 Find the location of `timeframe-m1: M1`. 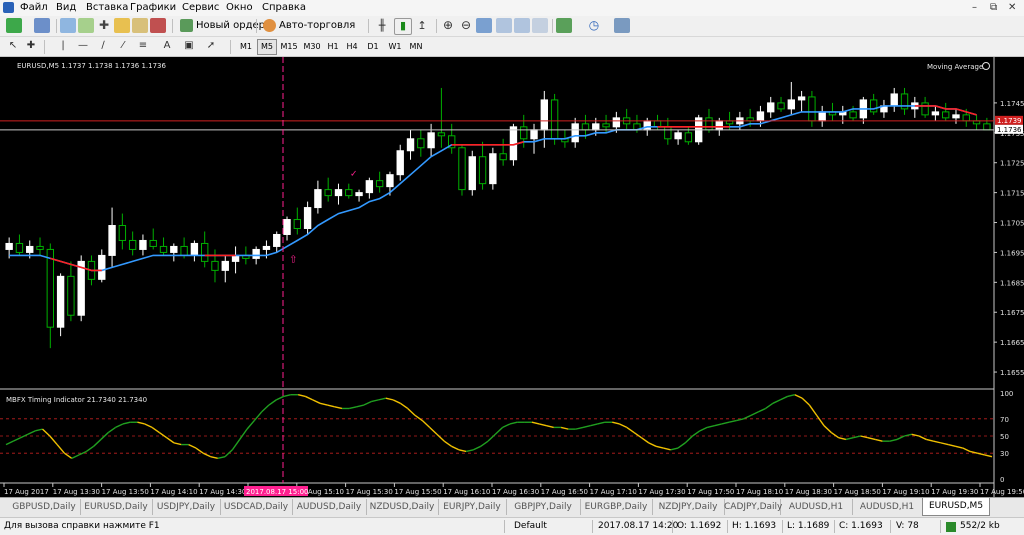

timeframe-m1: M1 is located at coordinates (246, 47).